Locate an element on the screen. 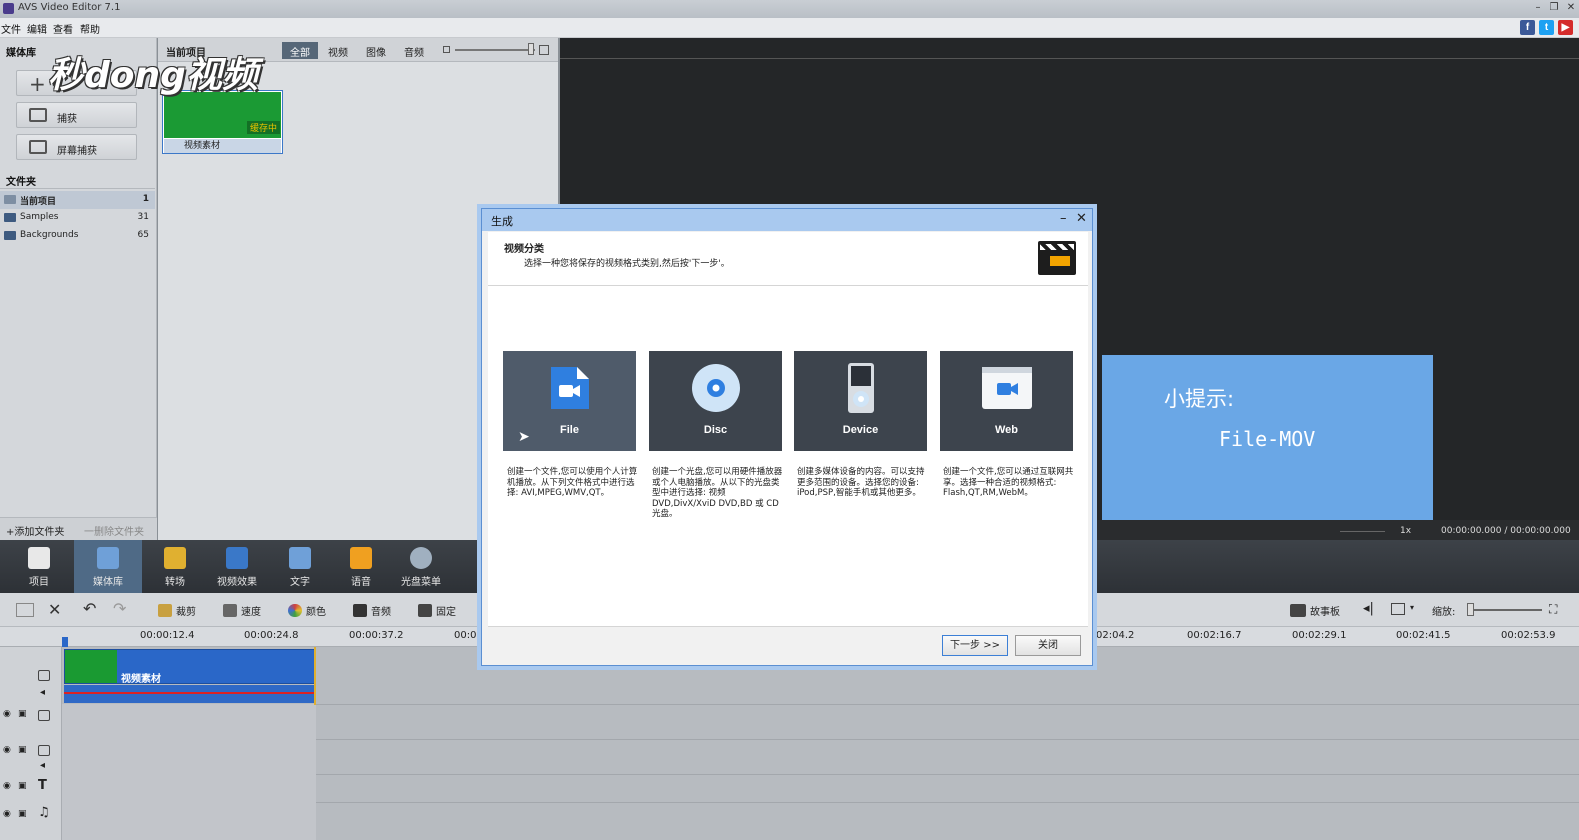 This screenshot has height=840, width=1579. folder-count: 65 is located at coordinates (143, 235).